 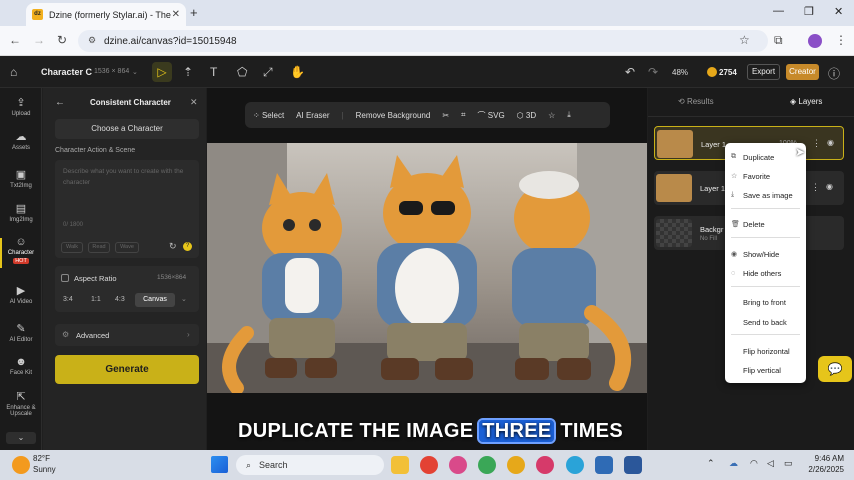 I want to click on chat-support-icon: 💬, so click(x=835, y=369).